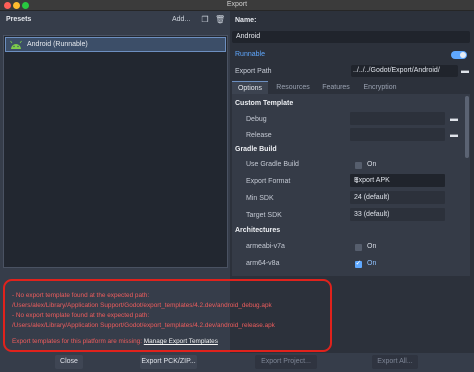 The image size is (474, 372). Describe the element at coordinates (358, 165) in the screenshot. I see `use-gradle-checkbox` at that location.